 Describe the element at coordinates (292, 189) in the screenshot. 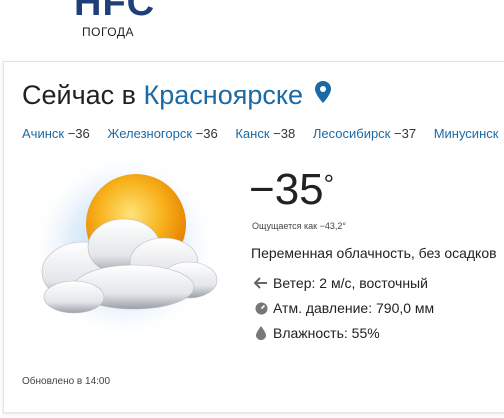

I see `current-temperature: −35°` at that location.